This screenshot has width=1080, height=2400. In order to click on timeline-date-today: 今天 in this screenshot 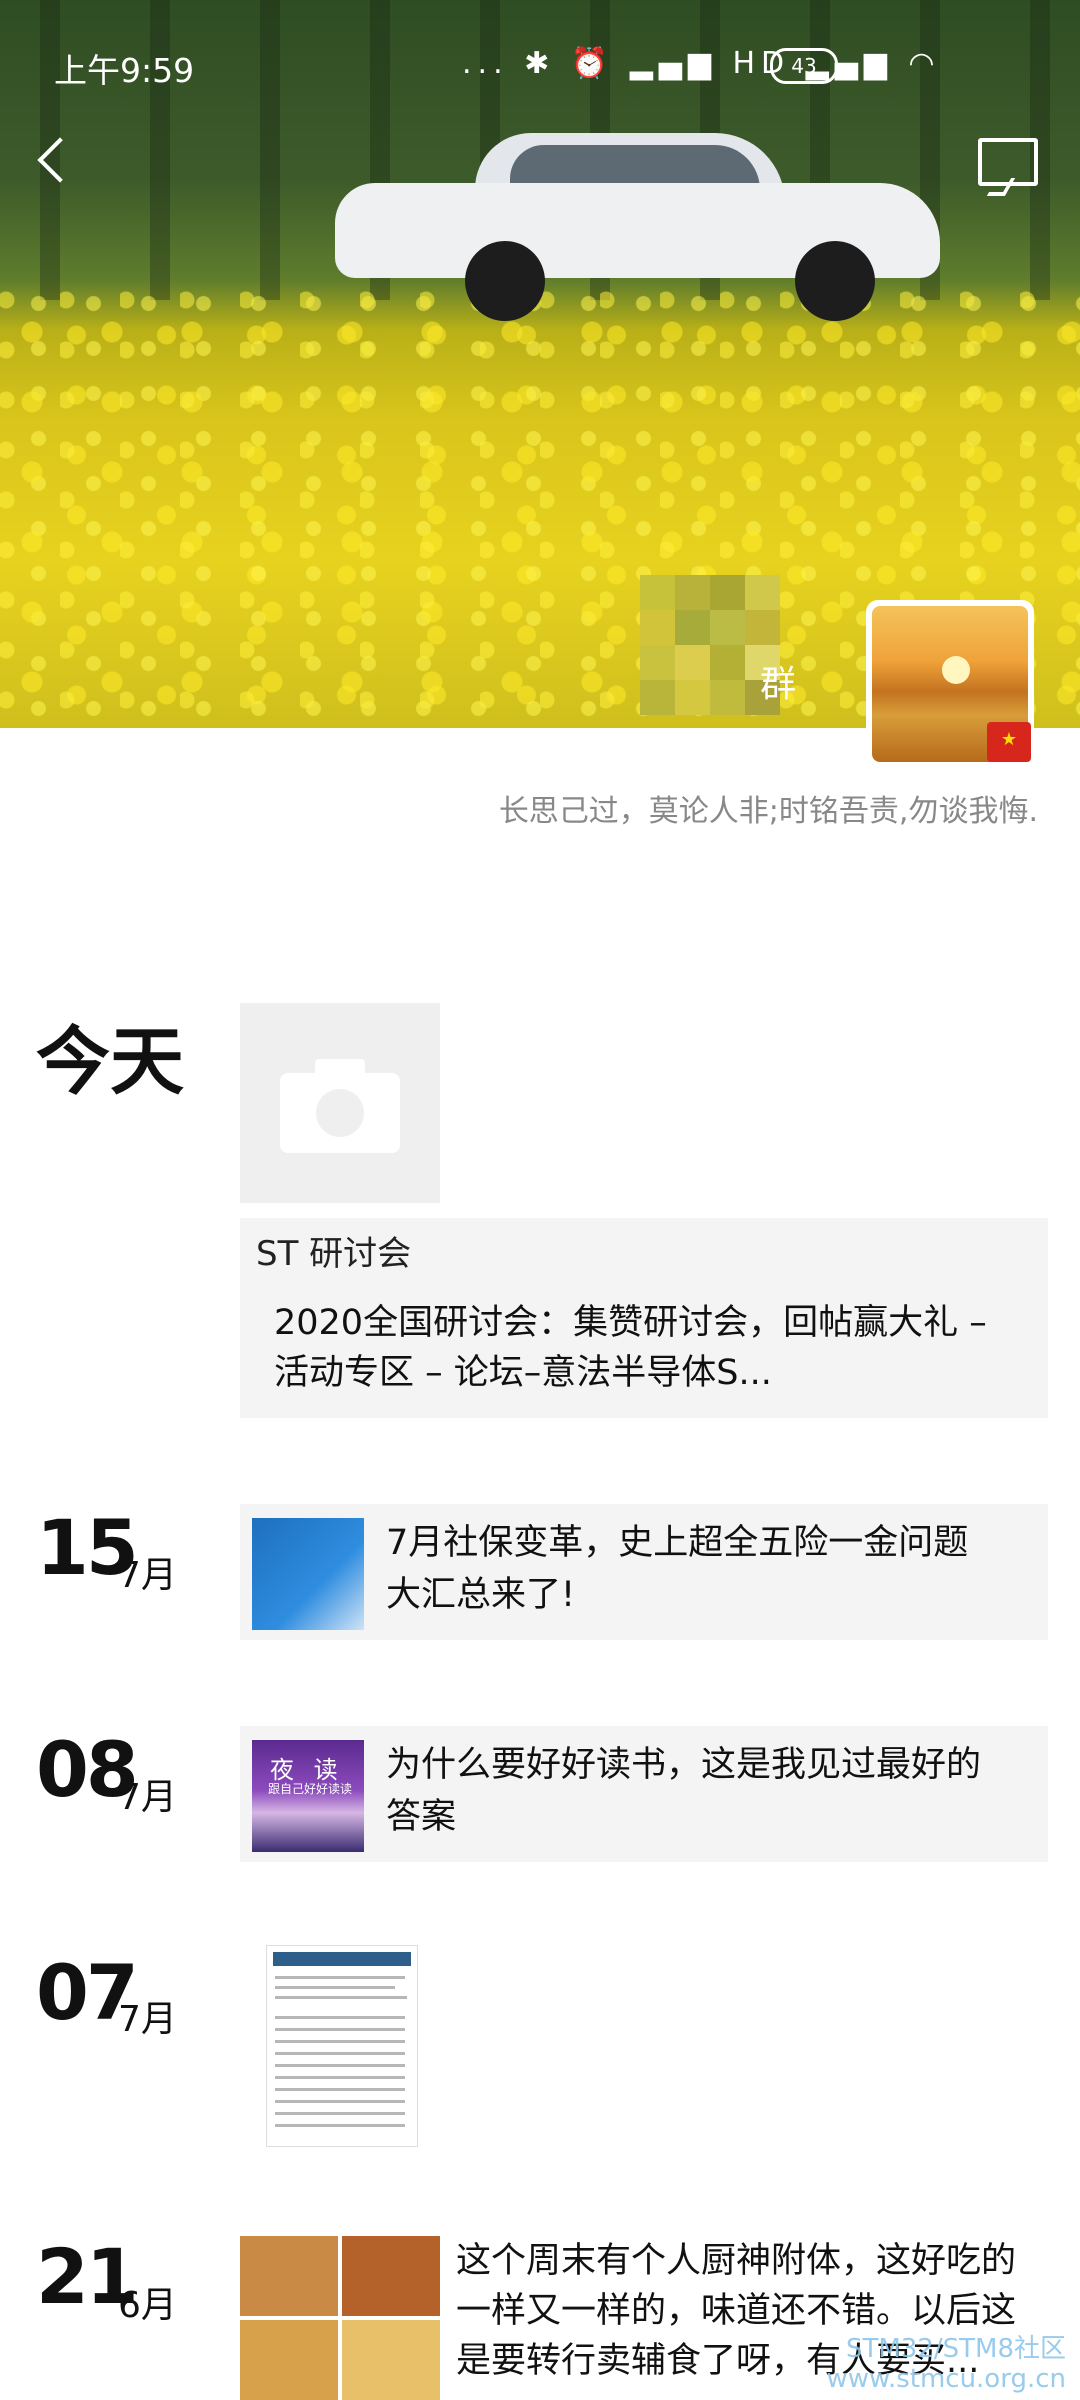, I will do `click(110, 1062)`.